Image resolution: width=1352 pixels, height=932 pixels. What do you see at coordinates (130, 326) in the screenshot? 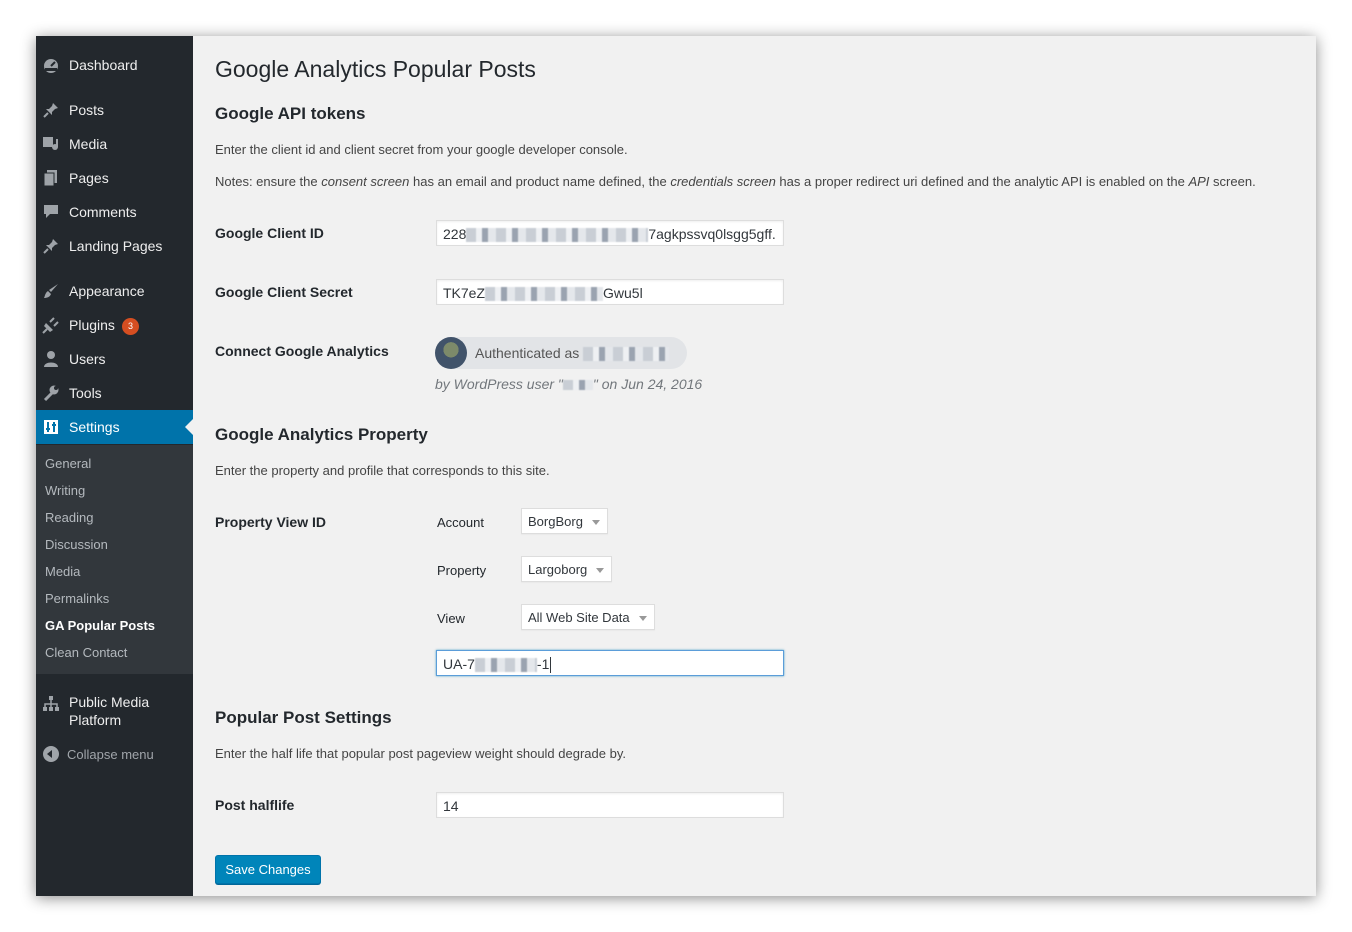
I see `update-count-badge: 3` at bounding box center [130, 326].